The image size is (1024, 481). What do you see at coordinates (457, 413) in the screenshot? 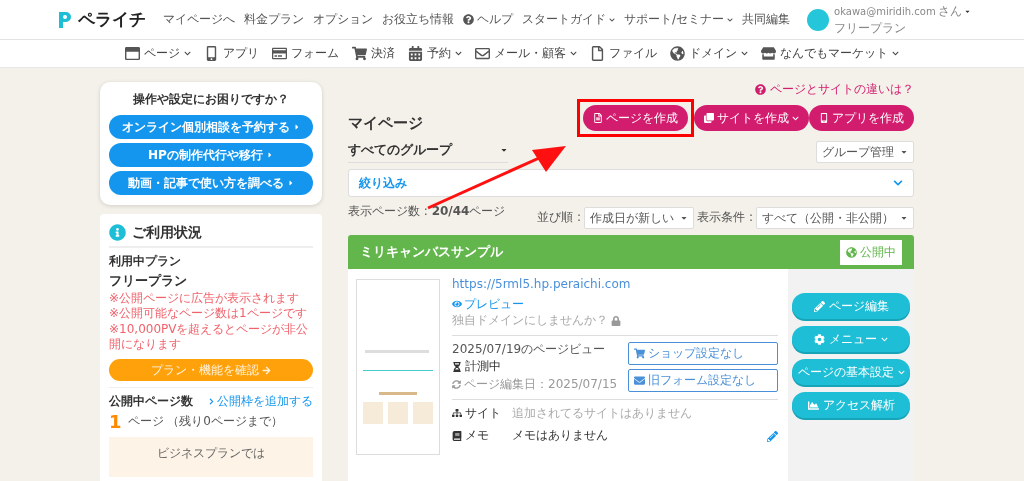
I see `sitemap-icon` at bounding box center [457, 413].